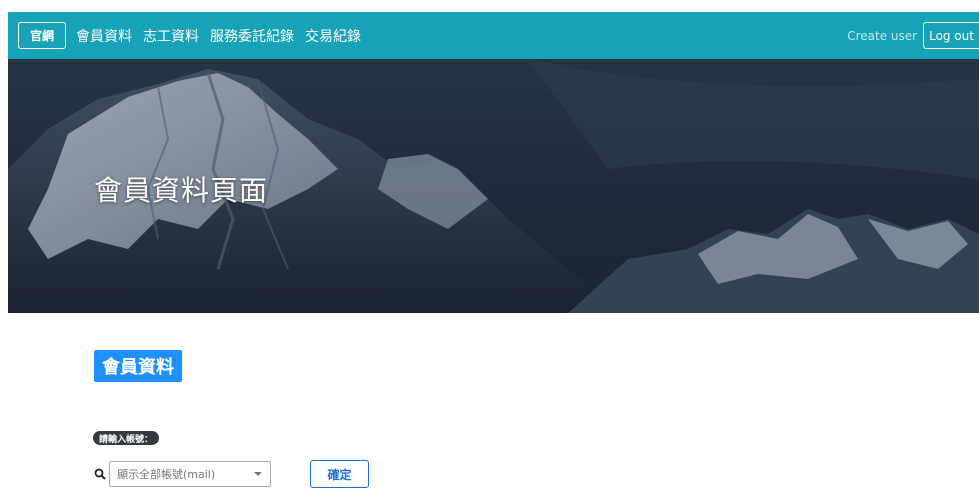  I want to click on nav-link-volunteer-data: 志工資料, so click(171, 36).